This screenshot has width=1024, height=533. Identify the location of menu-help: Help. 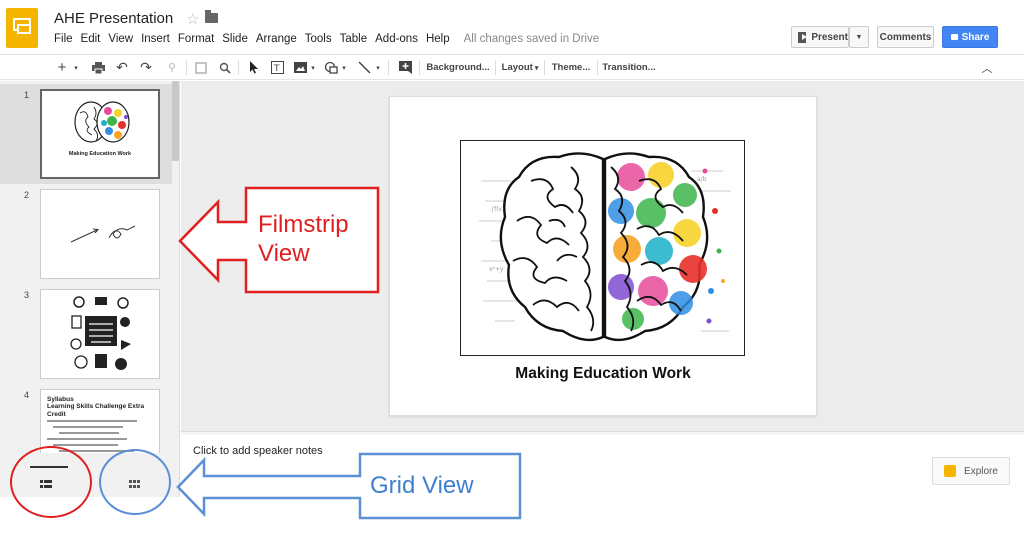
(438, 39).